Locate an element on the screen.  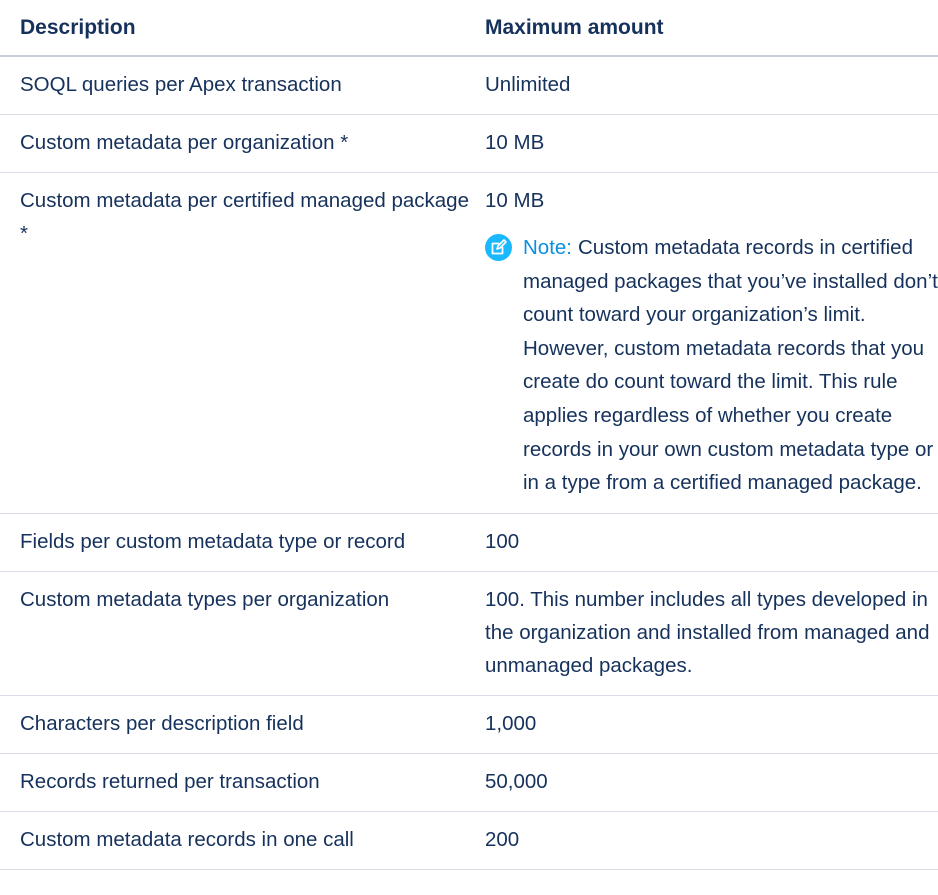
table-header-row: Description Maximum amount is located at coordinates (469, 28).